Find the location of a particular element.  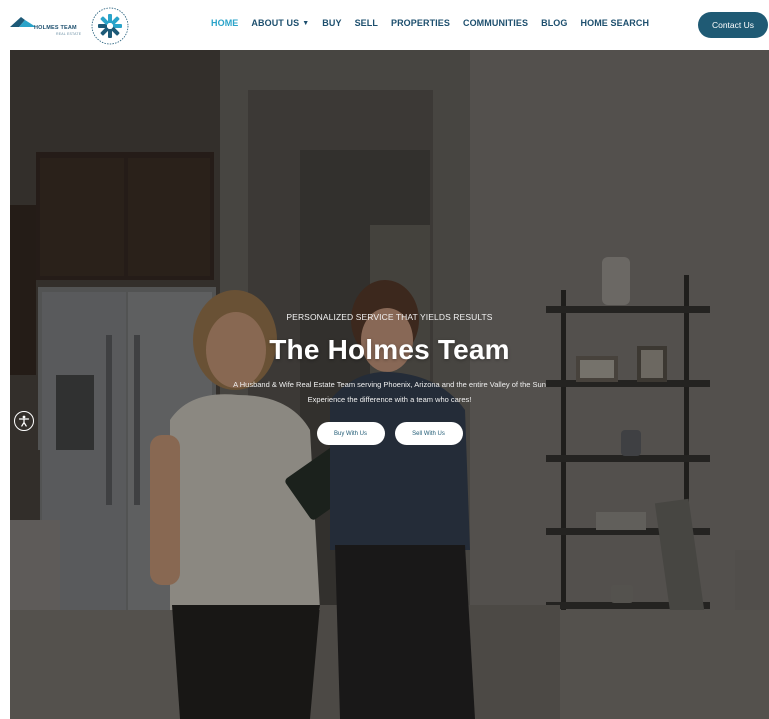

nav-blog: BLOG is located at coordinates (554, 23).